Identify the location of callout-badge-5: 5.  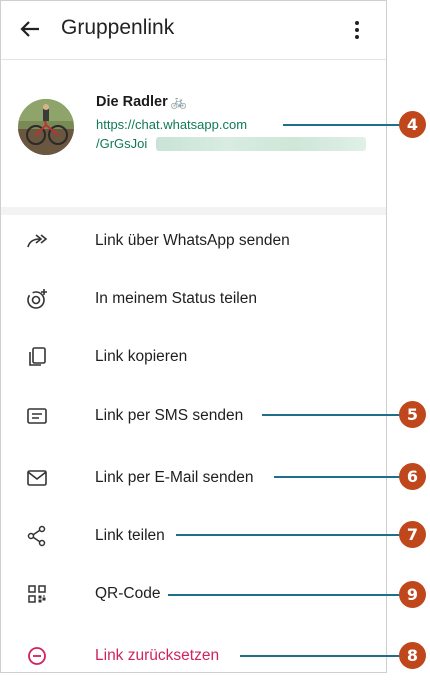
(412, 414).